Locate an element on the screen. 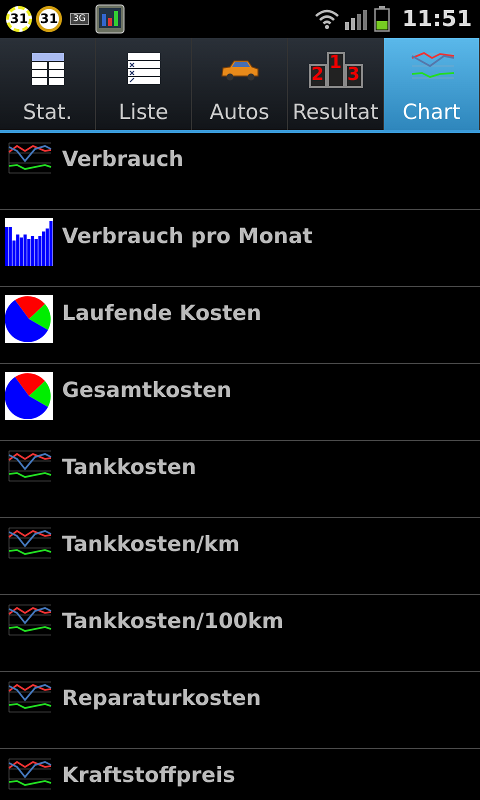 Image resolution: width=480 pixels, height=800 pixels. chart-list-item: Verbrauch pro Monat is located at coordinates (240, 248).